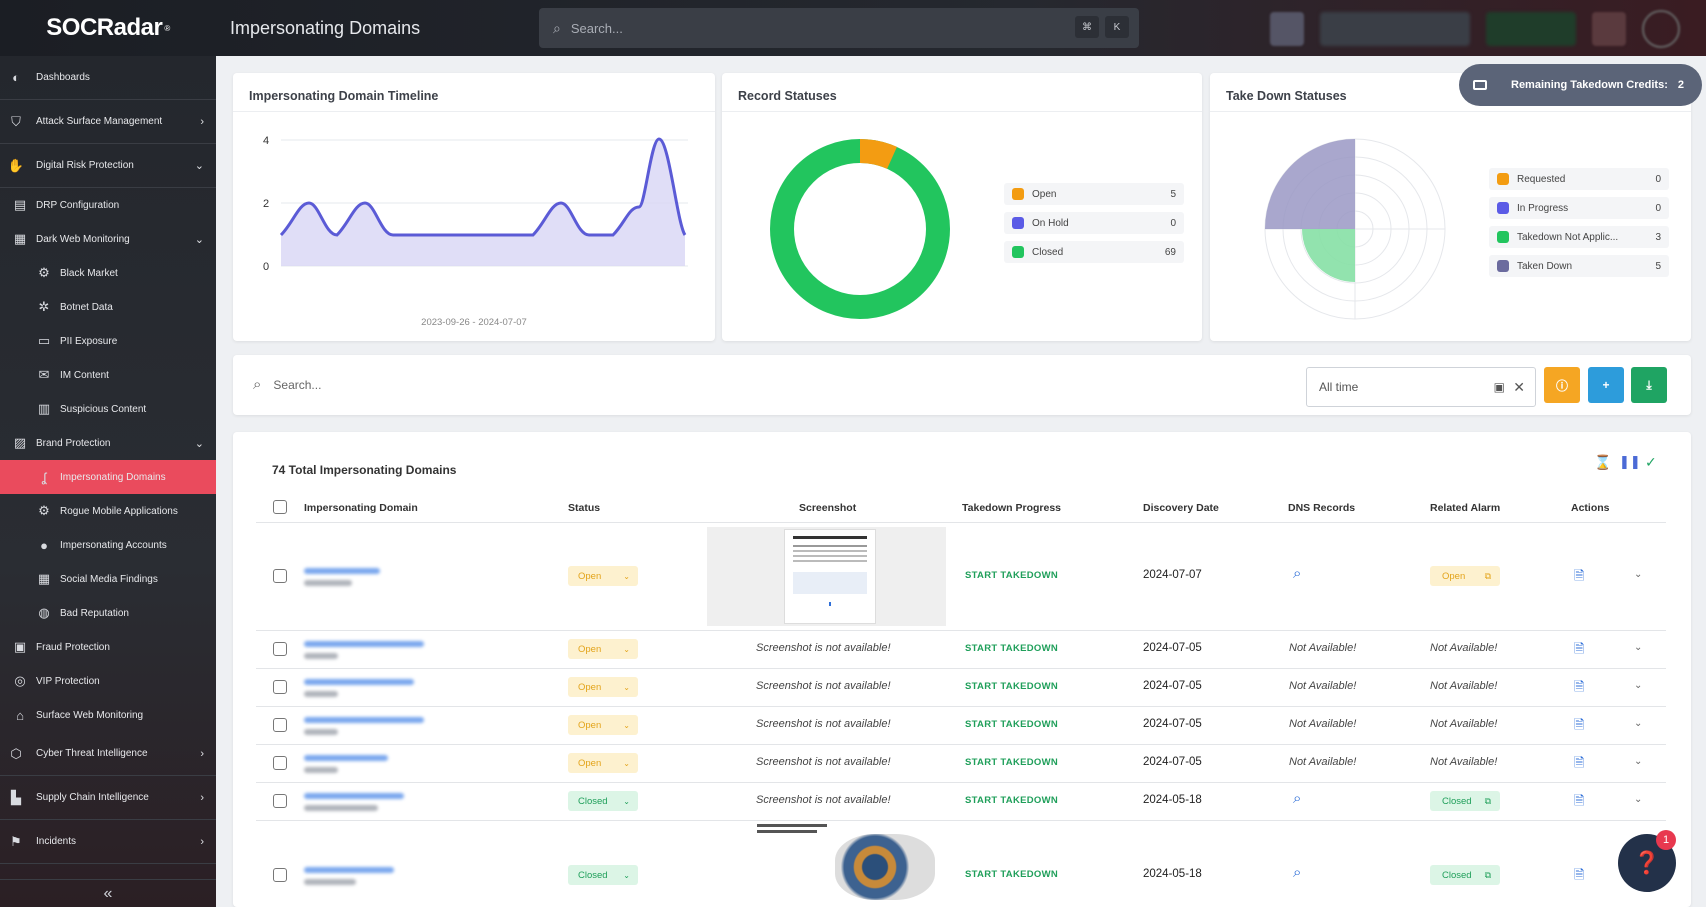 Image resolution: width=1706 pixels, height=907 pixels. Describe the element at coordinates (1531, 29) in the screenshot. I see `status-indicator` at that location.